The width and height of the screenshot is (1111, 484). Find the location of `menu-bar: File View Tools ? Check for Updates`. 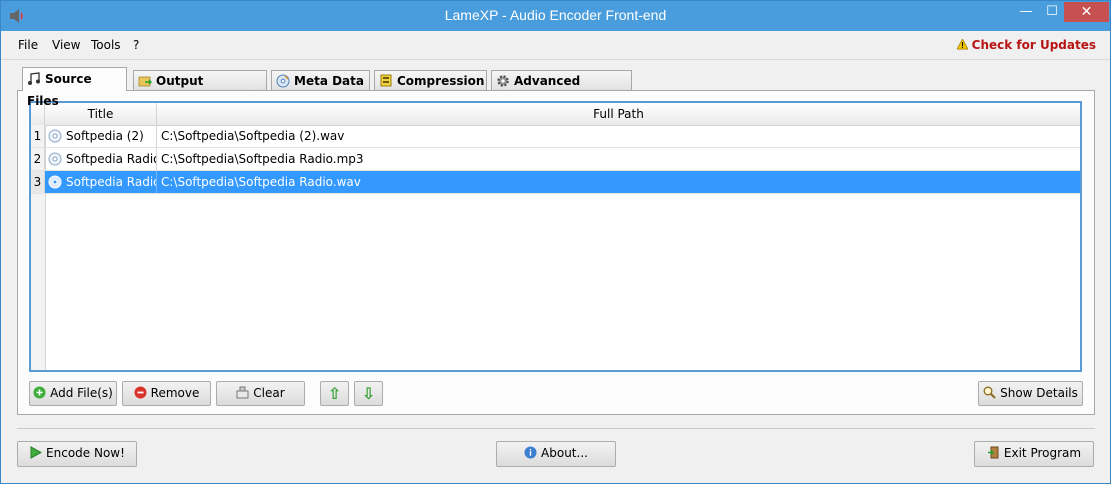

menu-bar: File View Tools ? Check for Updates is located at coordinates (555, 45).